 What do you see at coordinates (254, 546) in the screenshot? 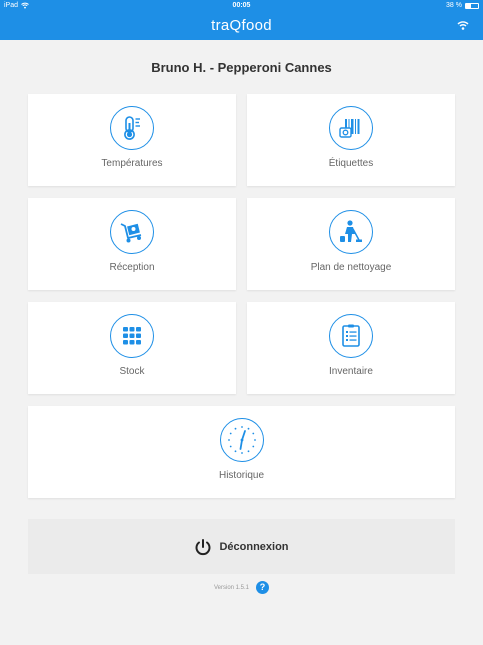
I see `logout-label: Déconnexion` at bounding box center [254, 546].